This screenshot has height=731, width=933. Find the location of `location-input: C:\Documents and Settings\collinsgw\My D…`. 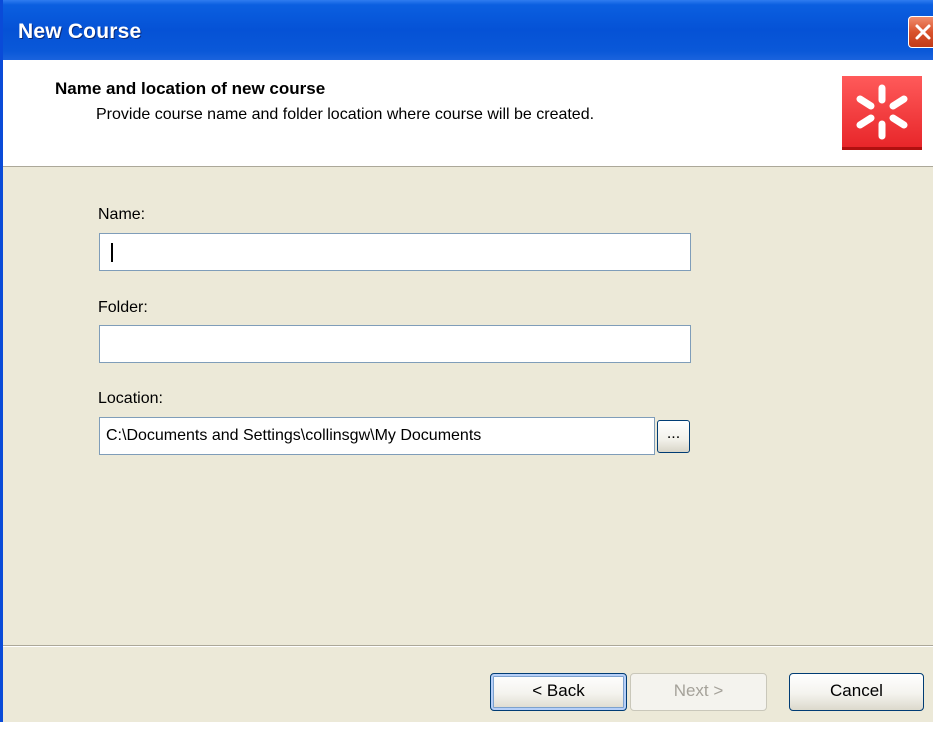

location-input: C:\Documents and Settings\collinsgw\My D… is located at coordinates (377, 436).